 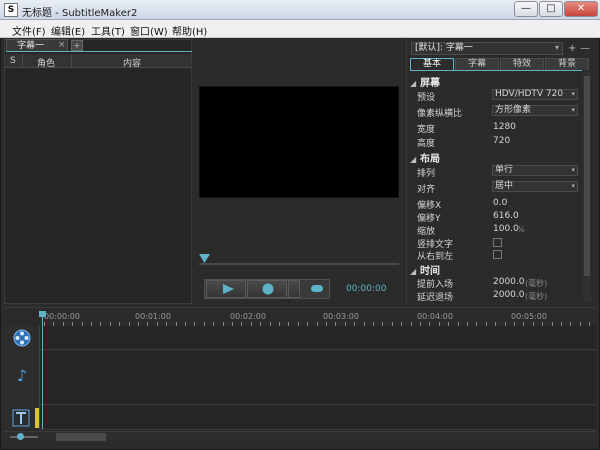 What do you see at coordinates (497, 242) in the screenshot?
I see `vertical-text-checkbox` at bounding box center [497, 242].